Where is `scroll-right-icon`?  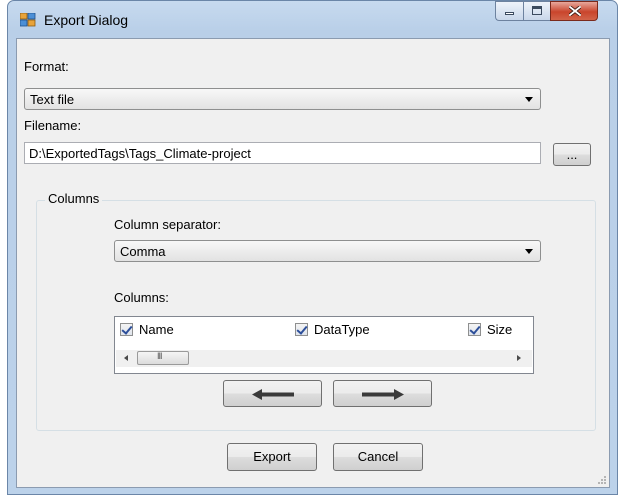 scroll-right-icon is located at coordinates (519, 358).